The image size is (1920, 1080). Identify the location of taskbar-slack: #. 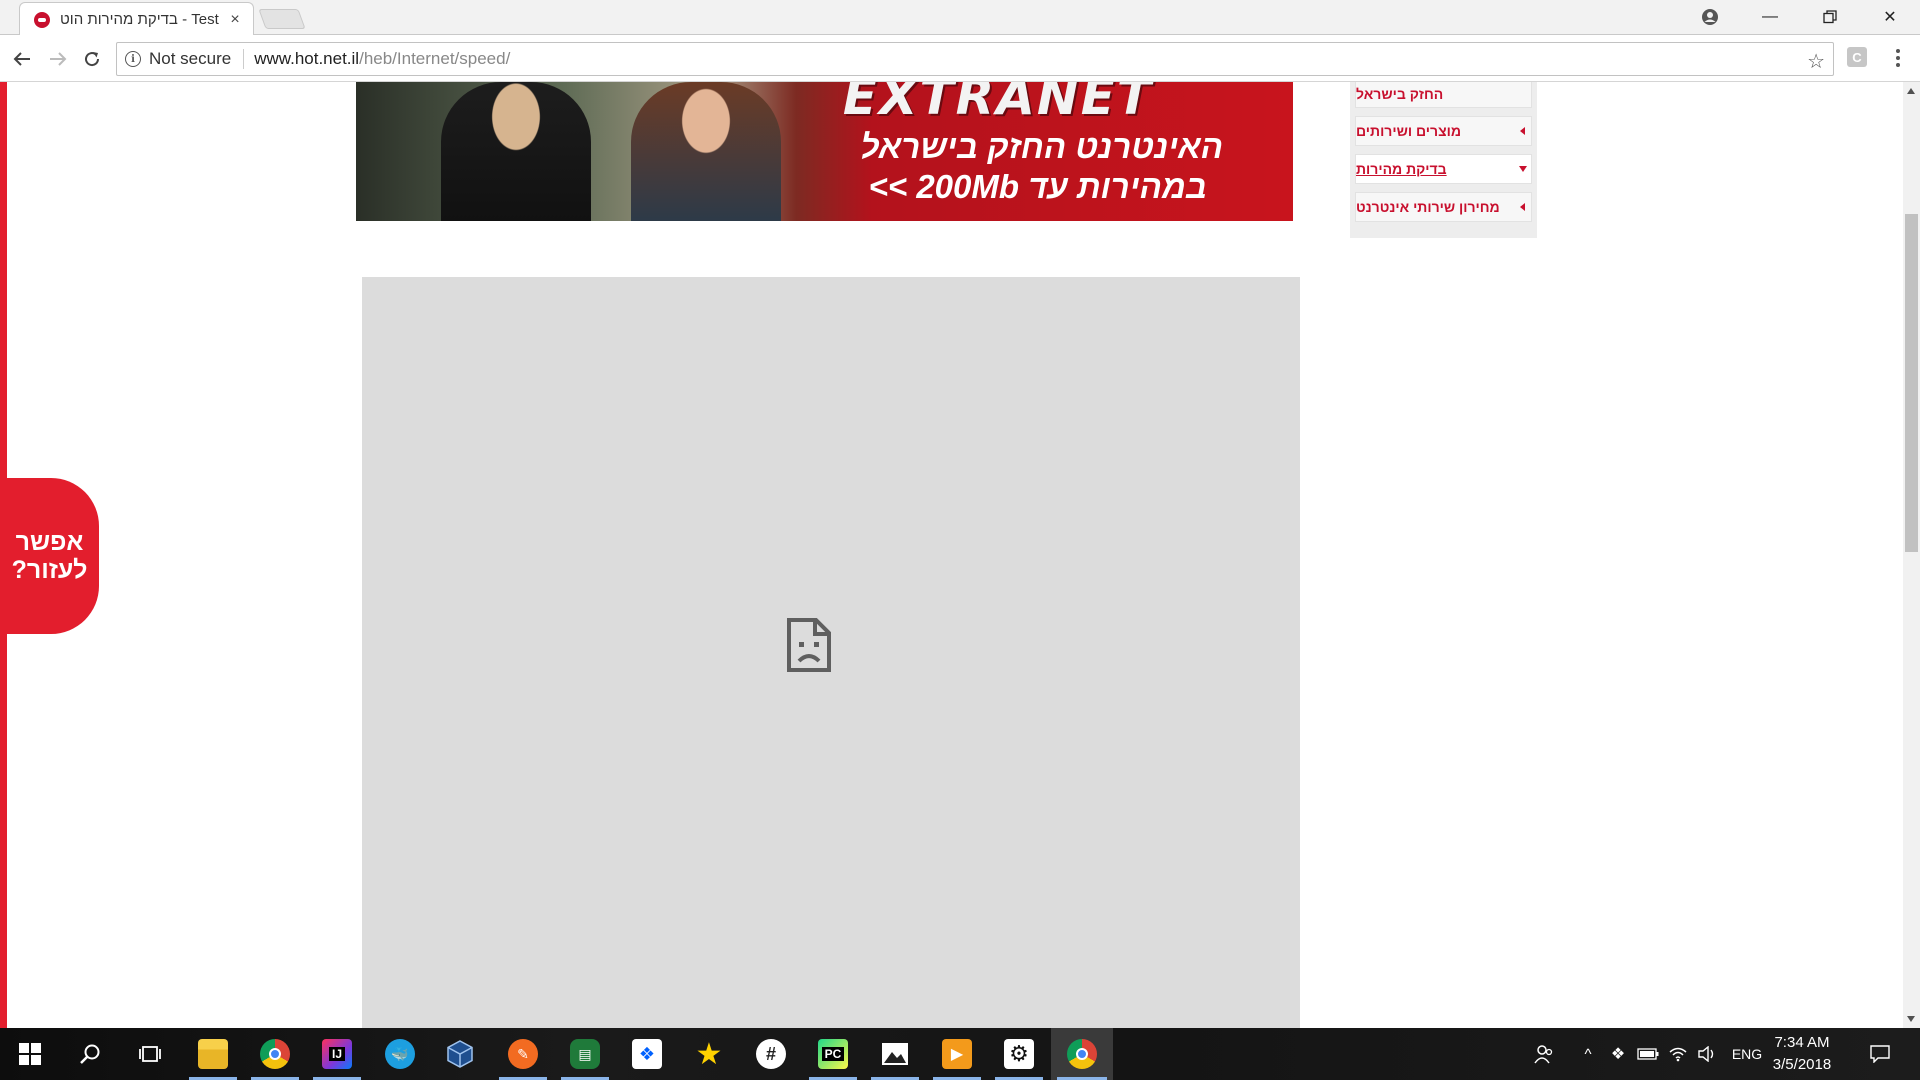
(771, 1054).